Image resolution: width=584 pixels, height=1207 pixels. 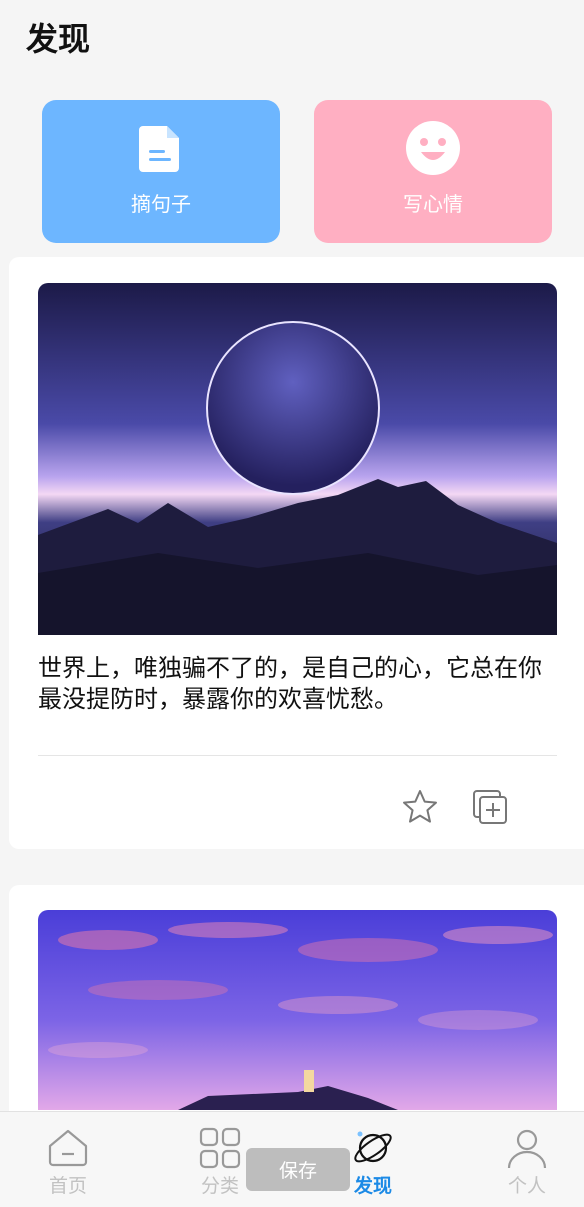 What do you see at coordinates (220, 1148) in the screenshot?
I see `grid-icon` at bounding box center [220, 1148].